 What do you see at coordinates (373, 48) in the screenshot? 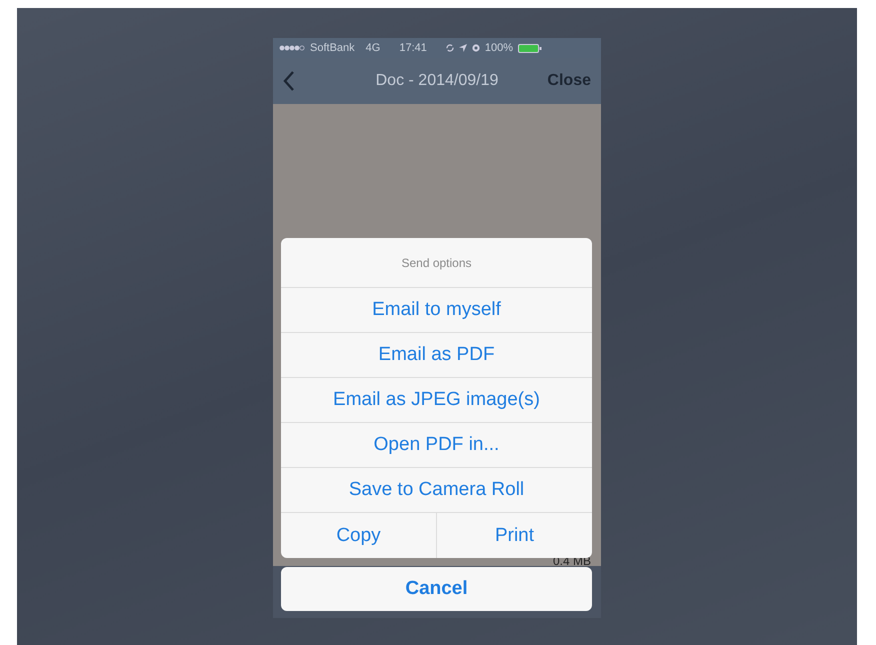
I see `network-type: 4G` at bounding box center [373, 48].